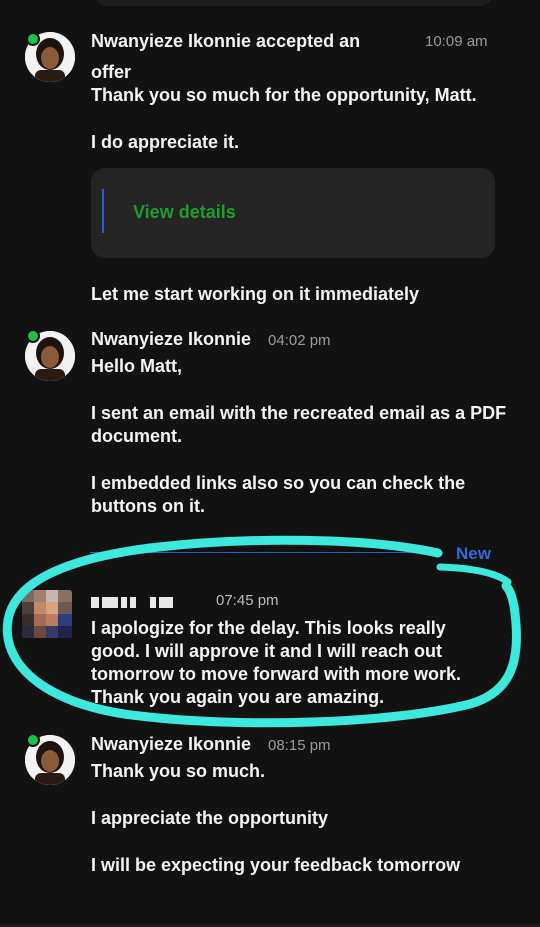 The width and height of the screenshot is (540, 927). I want to click on message-time: 04:02 pm, so click(299, 340).